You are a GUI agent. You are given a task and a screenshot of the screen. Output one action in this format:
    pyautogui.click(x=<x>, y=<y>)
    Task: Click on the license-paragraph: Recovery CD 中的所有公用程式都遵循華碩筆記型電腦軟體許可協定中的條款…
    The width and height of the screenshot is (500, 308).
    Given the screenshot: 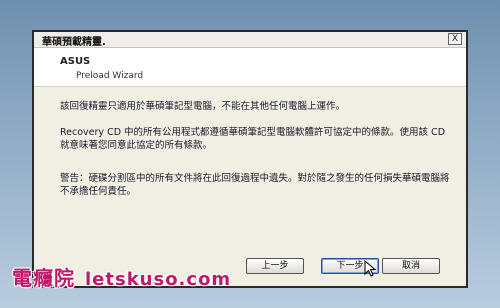 What is the action you would take?
    pyautogui.click(x=253, y=139)
    